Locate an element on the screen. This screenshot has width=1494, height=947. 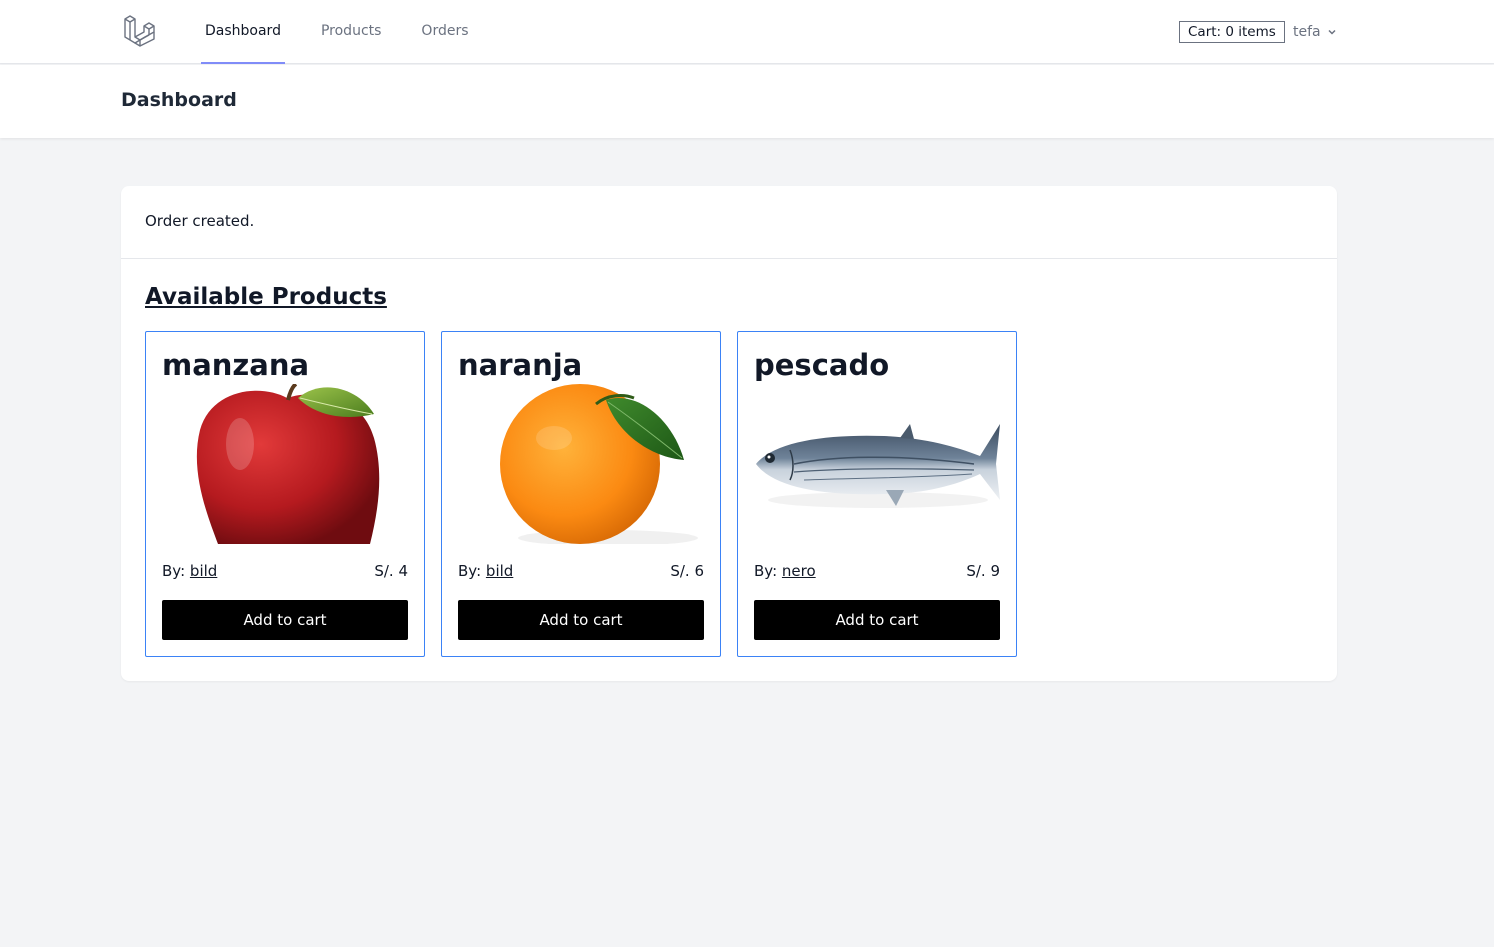
product-image-fish is located at coordinates (877, 464).